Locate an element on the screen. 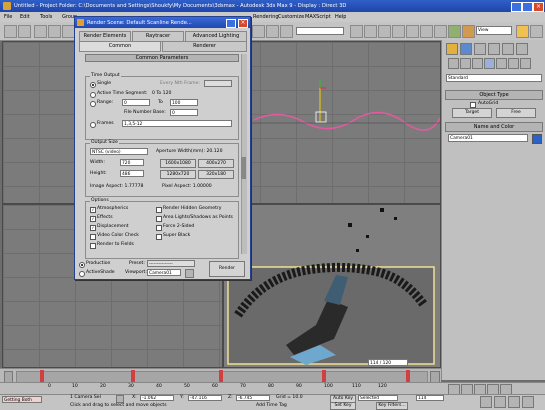 The width and height of the screenshot is (545, 410). unlink-icon is located at coordinates (54, 31).